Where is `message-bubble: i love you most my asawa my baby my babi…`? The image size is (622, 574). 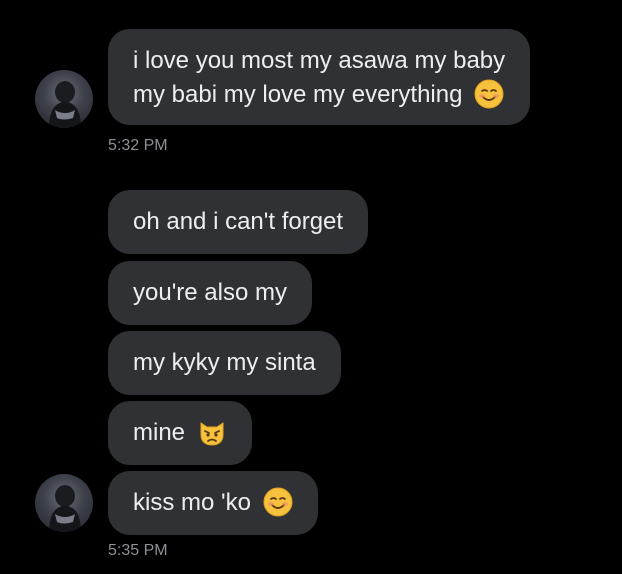 message-bubble: i love you most my asawa my baby my babi… is located at coordinates (319, 77).